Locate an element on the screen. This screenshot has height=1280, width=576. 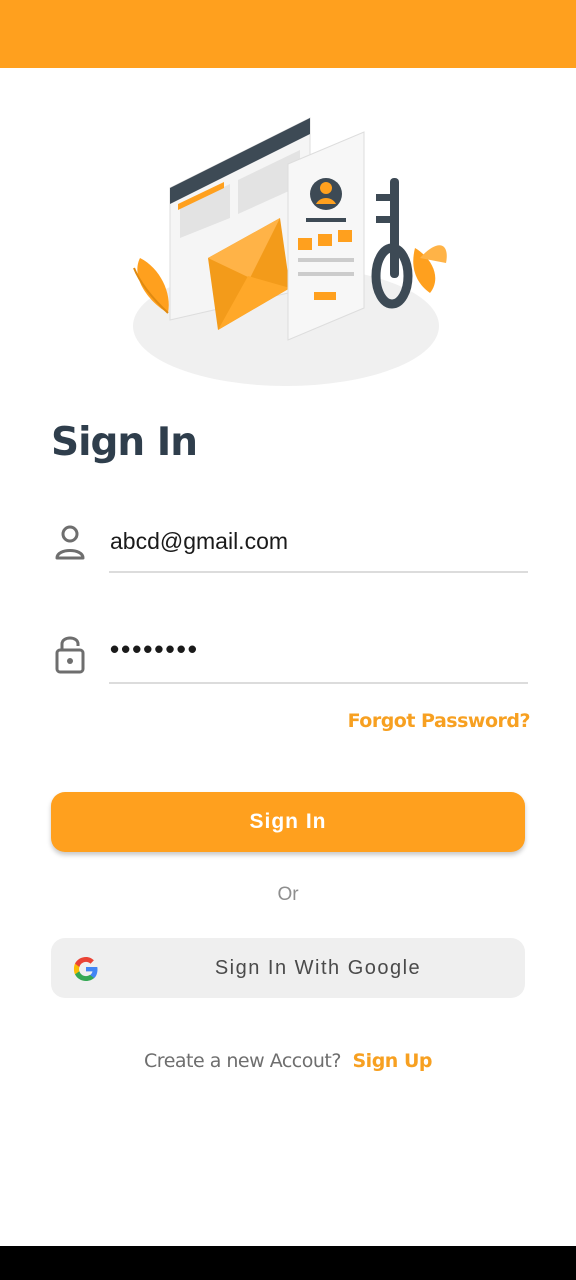
status-bar is located at coordinates (288, 34).